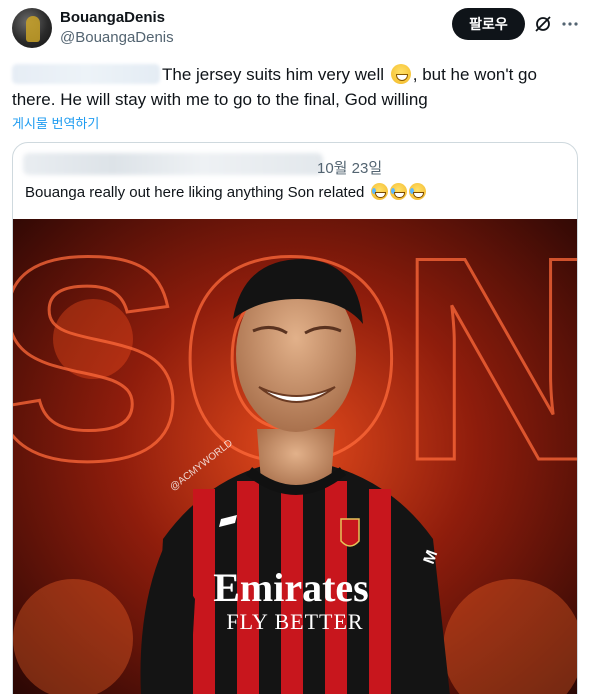 The image size is (592, 694). What do you see at coordinates (294, 621) in the screenshot?
I see `shirt-tagline-text: FLY BETTER` at bounding box center [294, 621].